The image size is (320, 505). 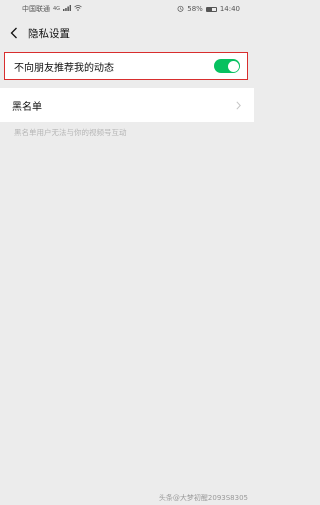 I want to click on blacklist-label: 黑名单, so click(x=27, y=107).